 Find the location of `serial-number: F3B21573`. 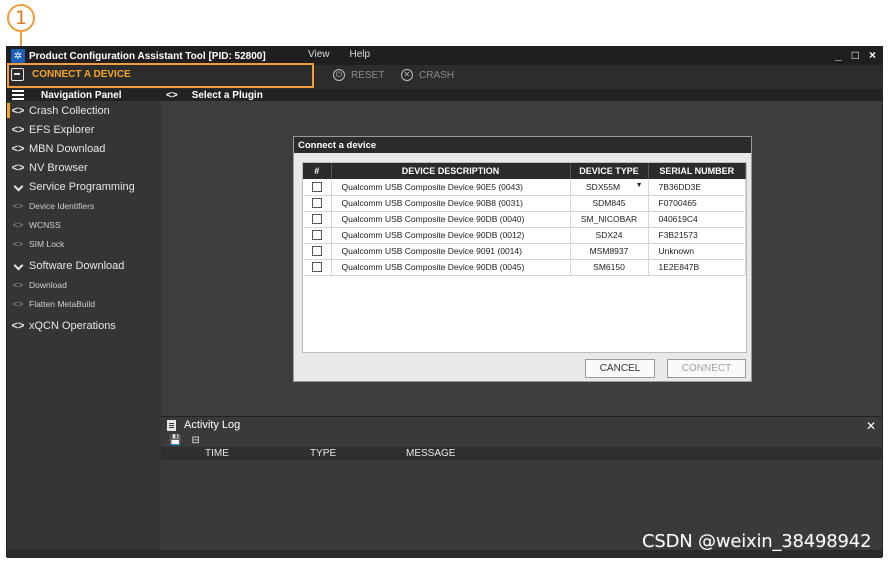

serial-number: F3B21573 is located at coordinates (697, 235).